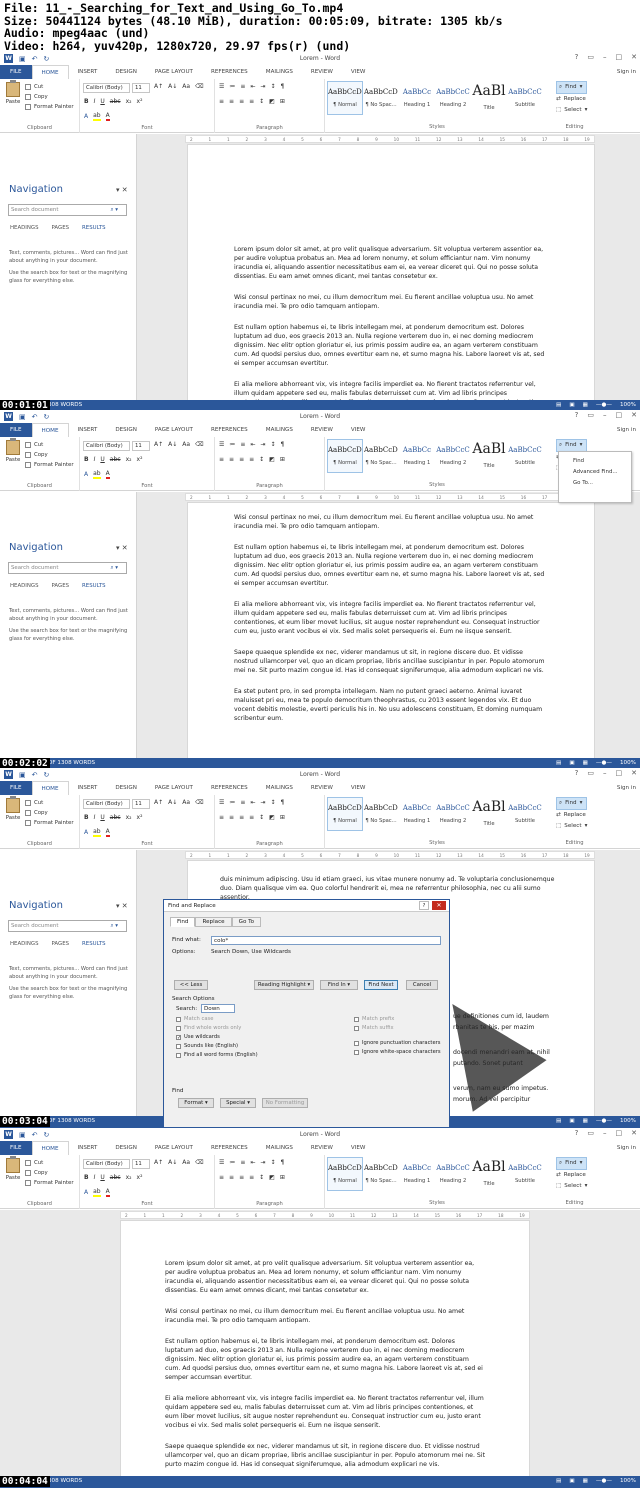  Describe the element at coordinates (590, 415) in the screenshot. I see `ribbon-display-icon: ▭` at that location.